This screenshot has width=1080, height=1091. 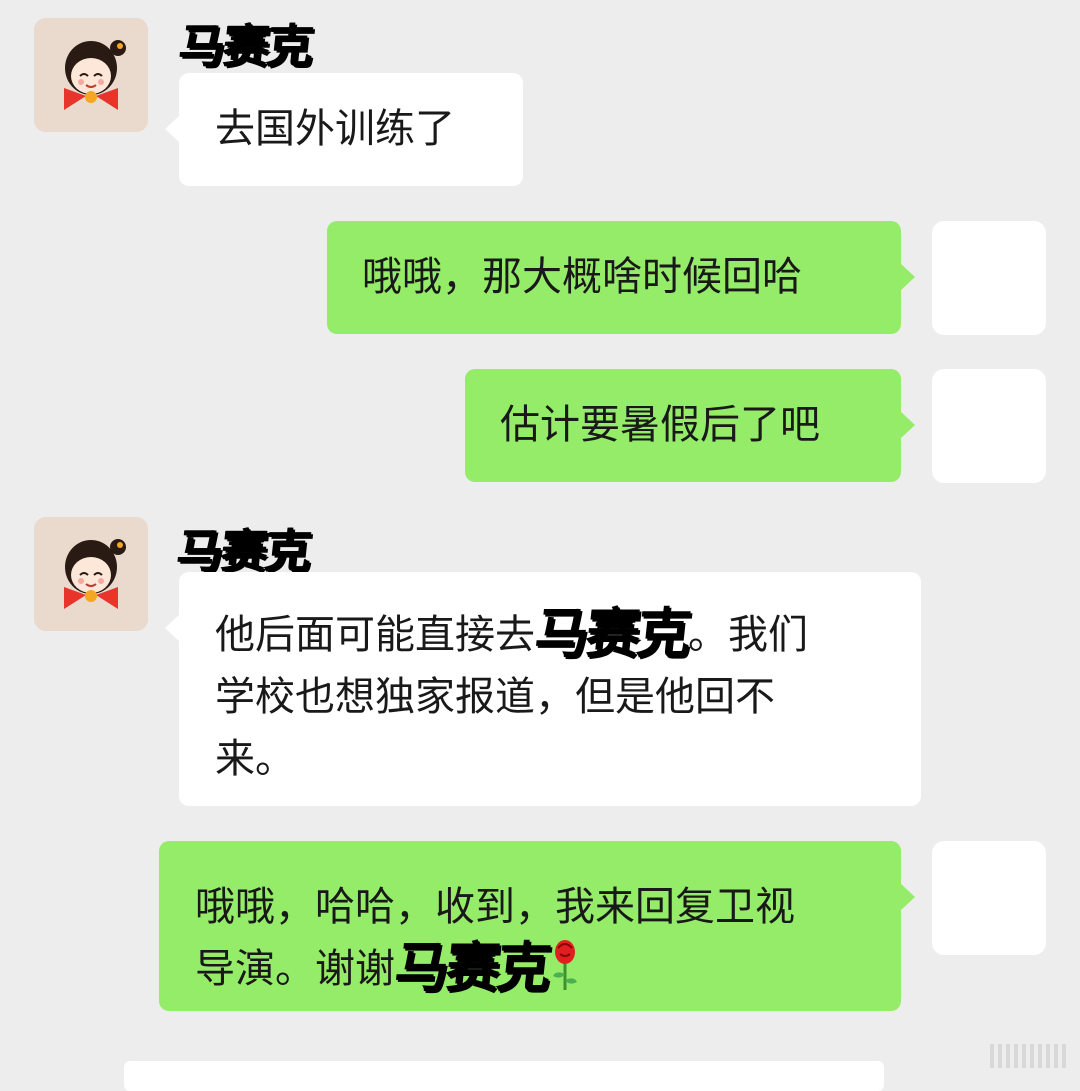 What do you see at coordinates (255, 759) in the screenshot?
I see `message-line: 来。` at bounding box center [255, 759].